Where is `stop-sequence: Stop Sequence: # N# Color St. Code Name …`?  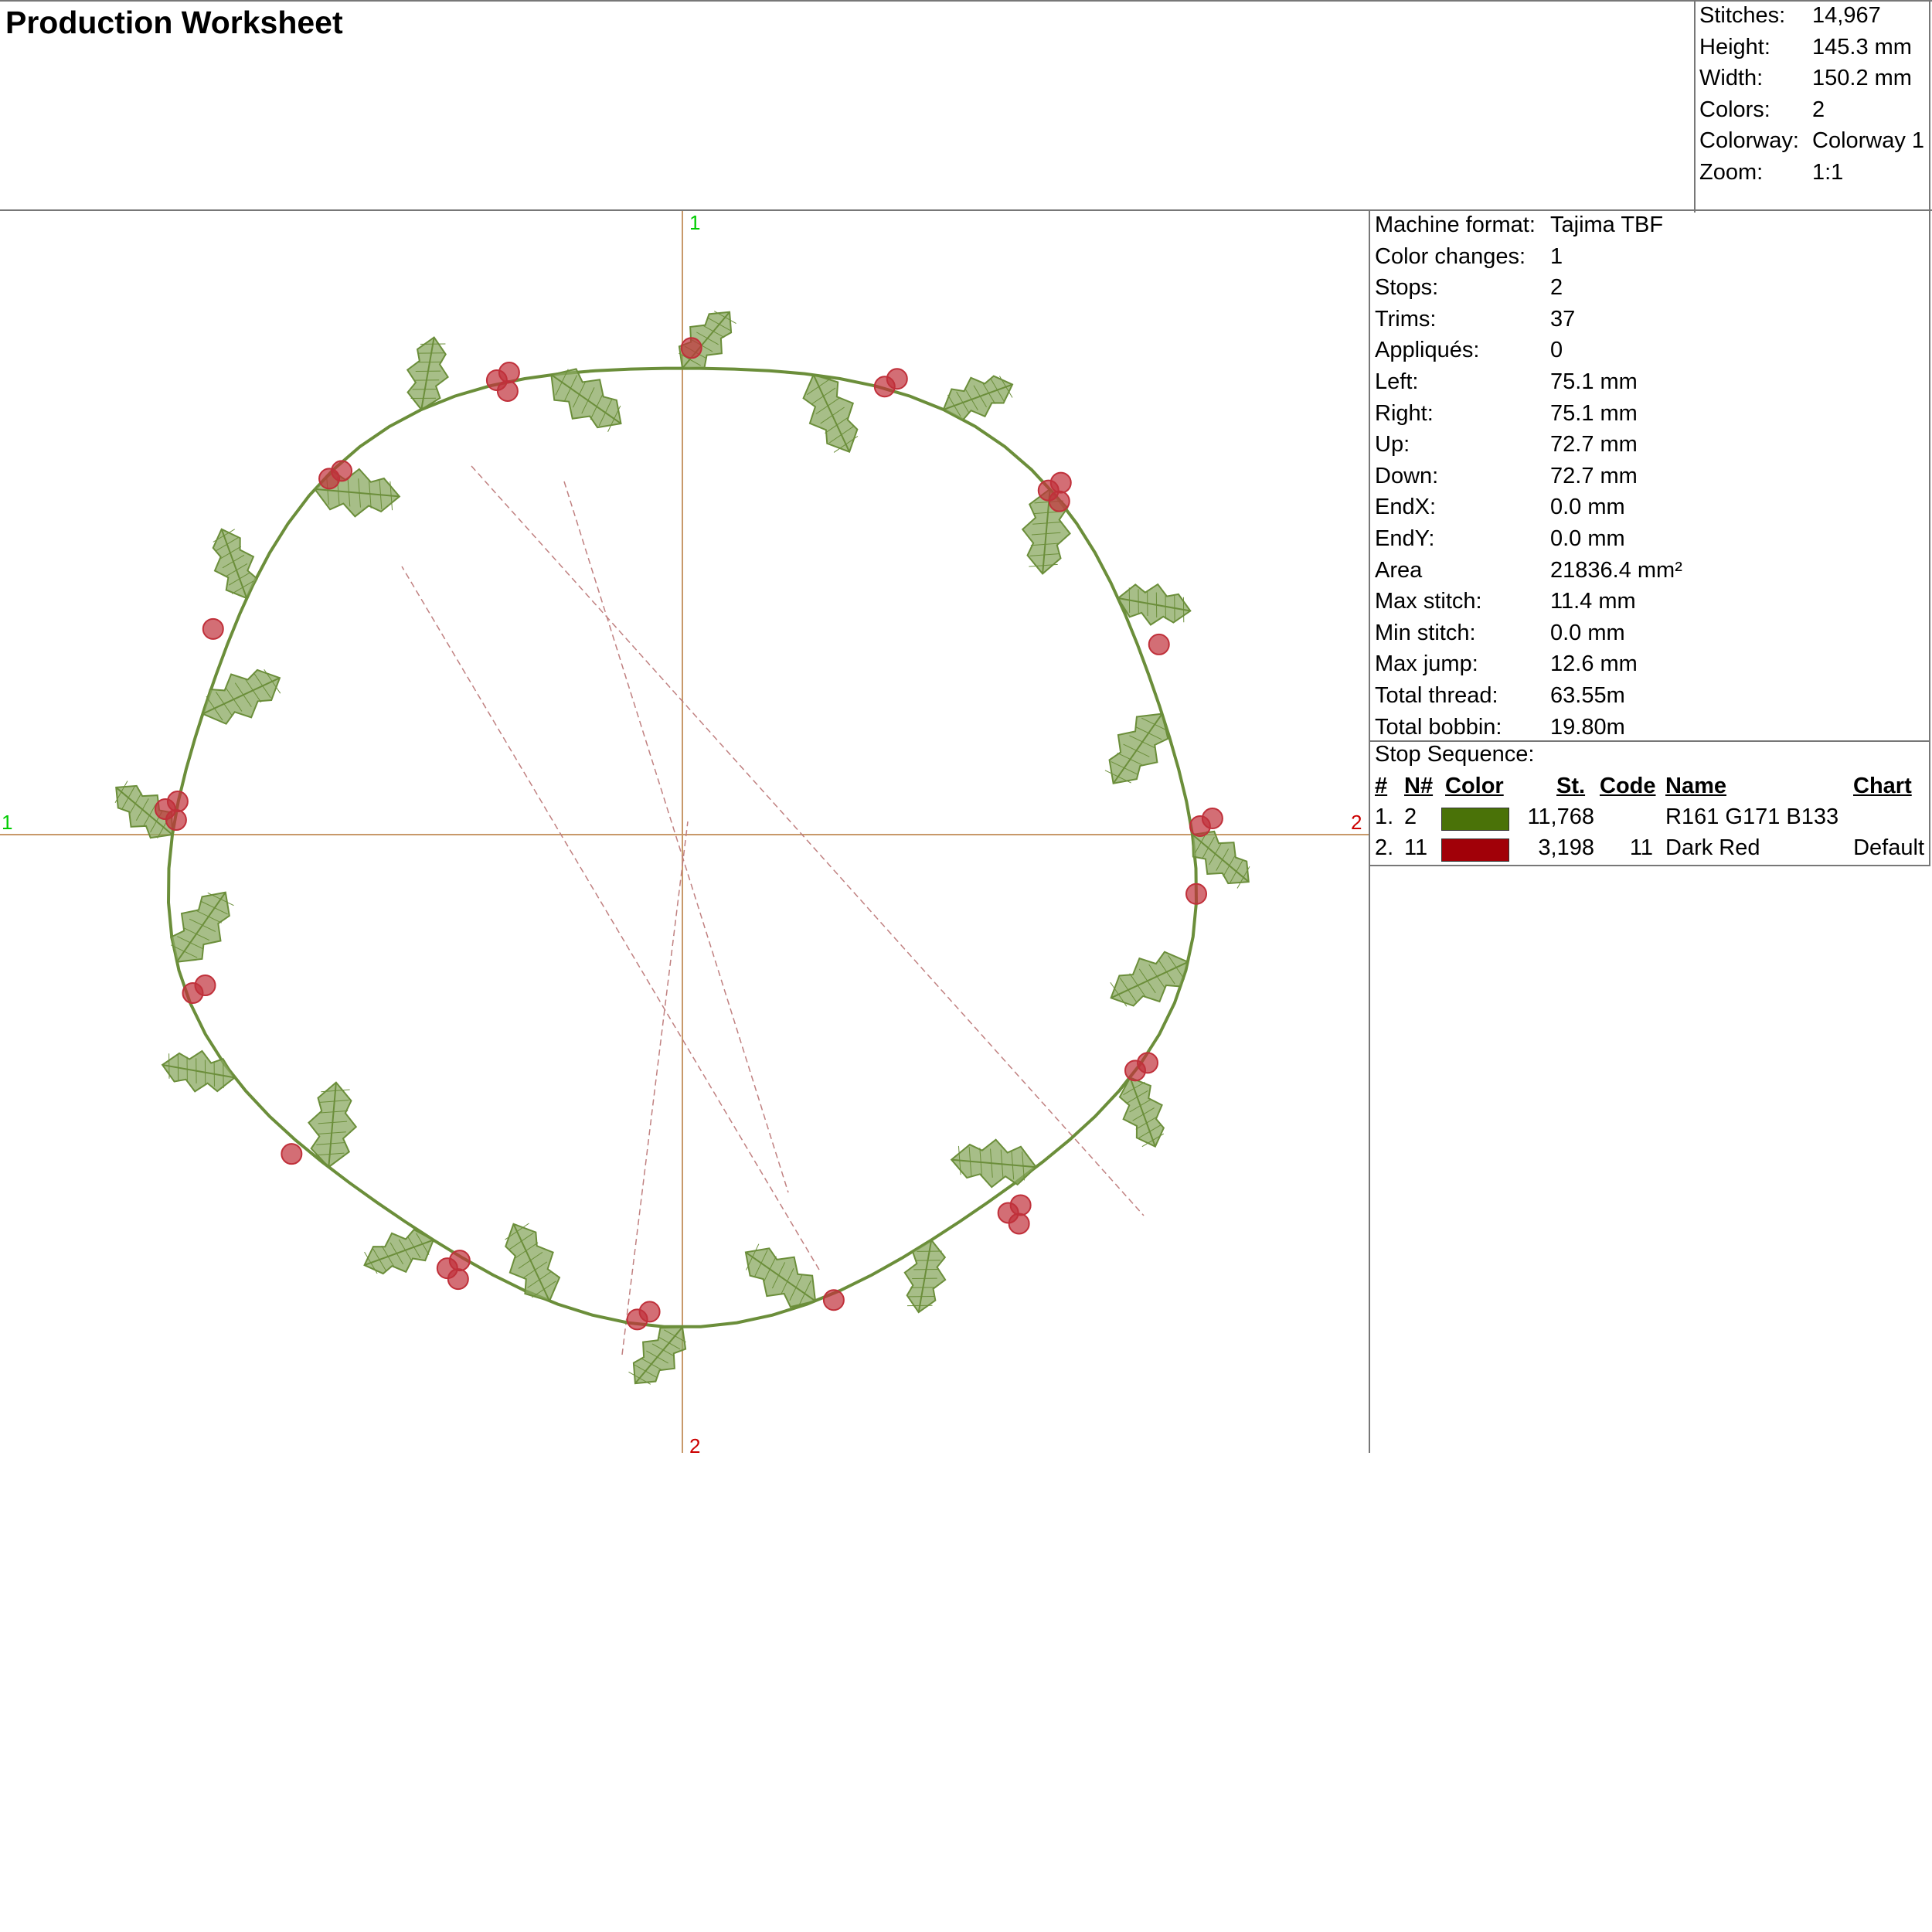
stop-sequence: Stop Sequence: # N# Color St. Code Name … is located at coordinates (1650, 801).